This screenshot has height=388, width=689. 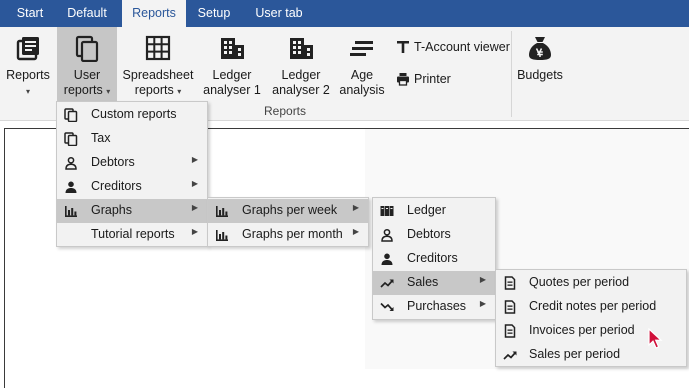 What do you see at coordinates (28, 75) in the screenshot?
I see `reports-label: Reports` at bounding box center [28, 75].